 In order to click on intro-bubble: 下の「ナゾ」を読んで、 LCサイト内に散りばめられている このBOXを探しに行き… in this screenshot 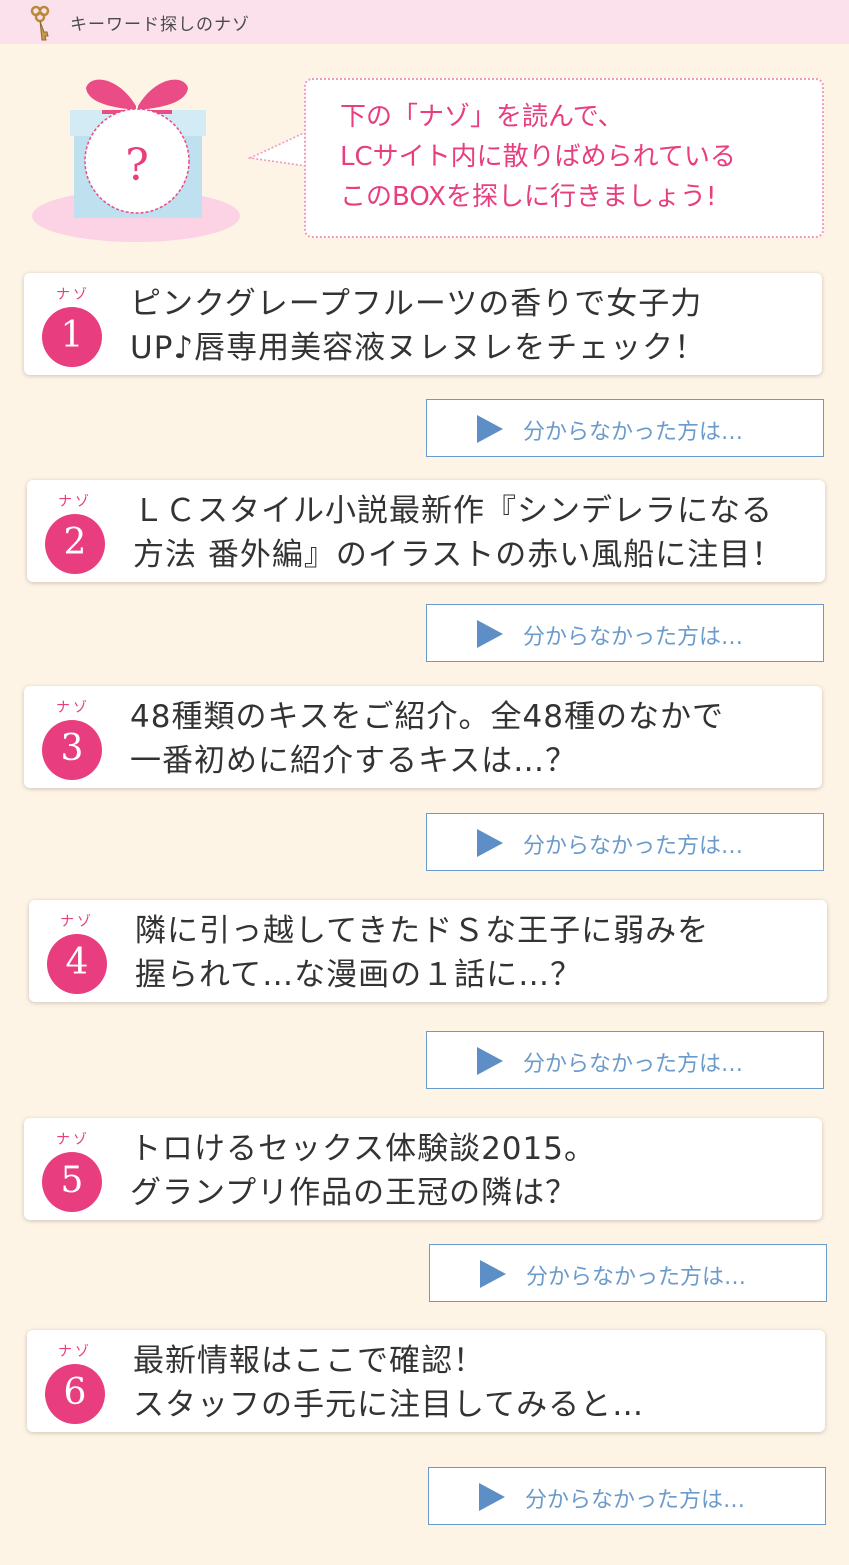, I will do `click(564, 158)`.